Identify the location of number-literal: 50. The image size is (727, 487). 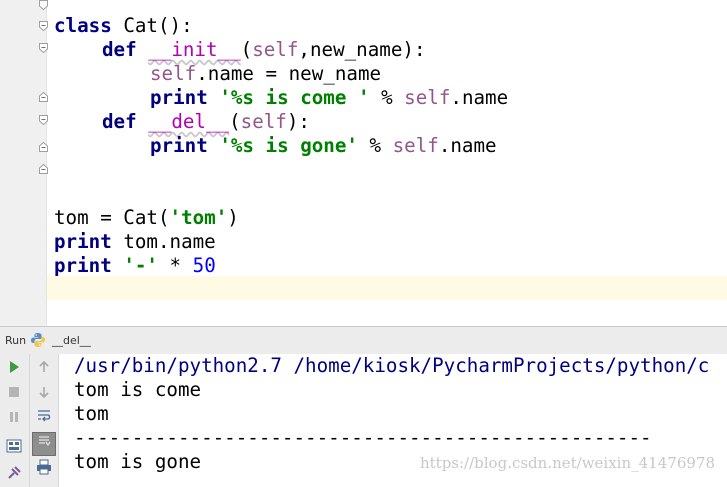
(204, 265).